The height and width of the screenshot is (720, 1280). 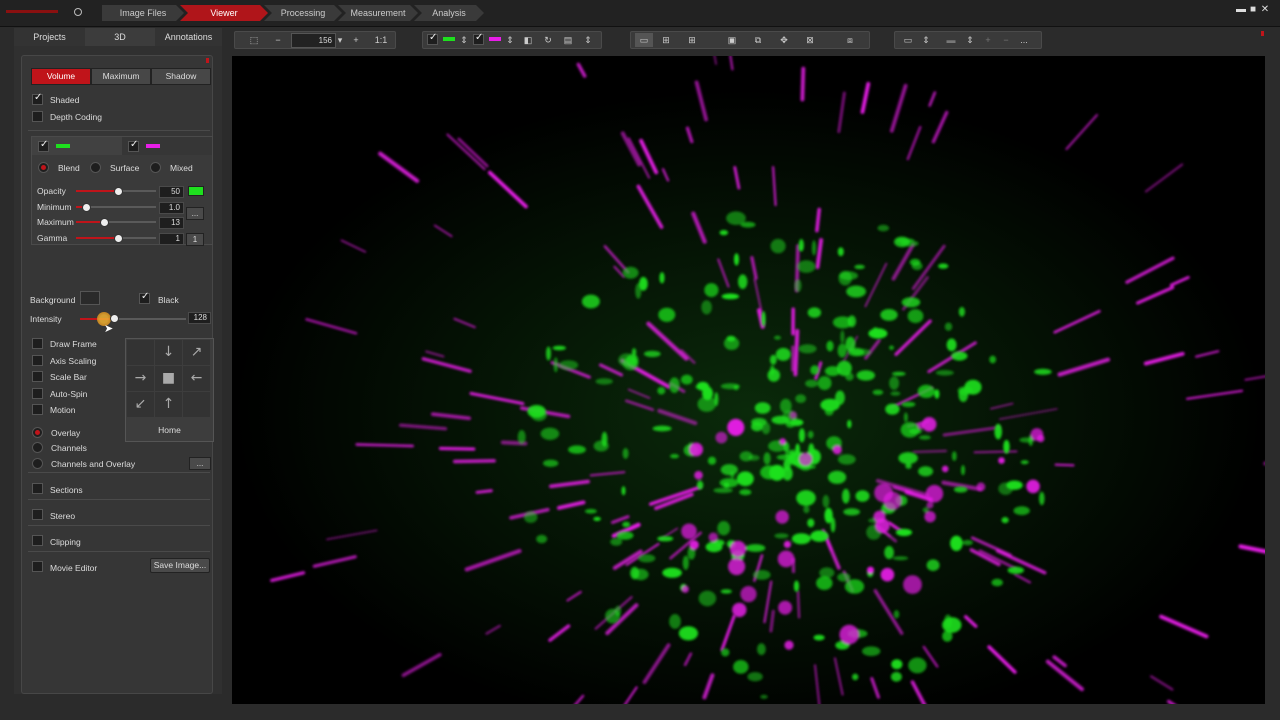 I want to click on scale-bar-checkbox, so click(x=37, y=376).